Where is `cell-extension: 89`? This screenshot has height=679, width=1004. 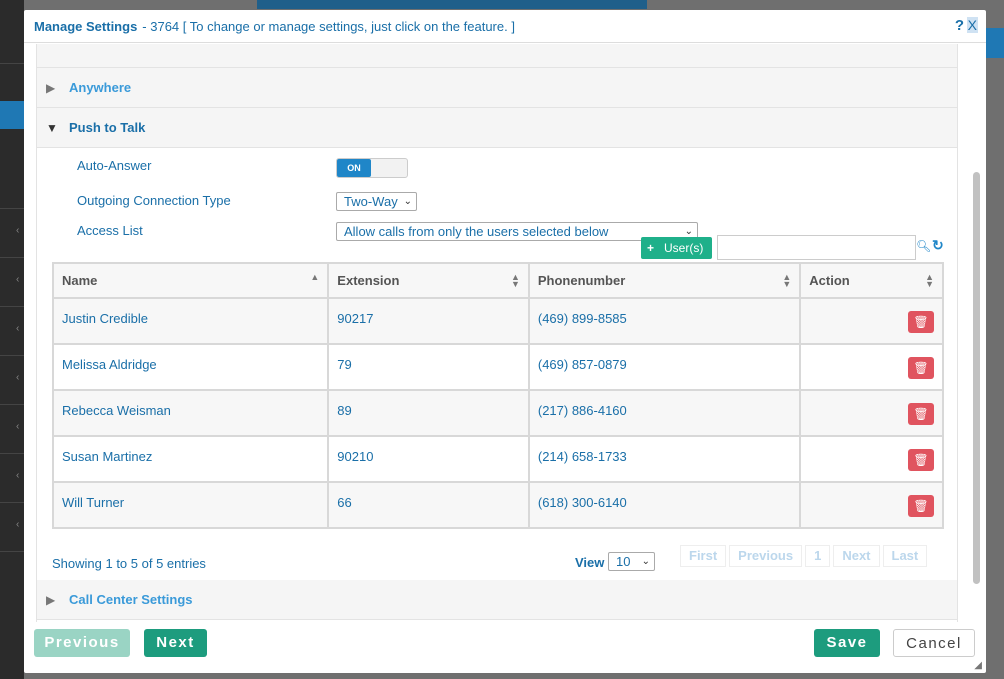 cell-extension: 89 is located at coordinates (428, 413).